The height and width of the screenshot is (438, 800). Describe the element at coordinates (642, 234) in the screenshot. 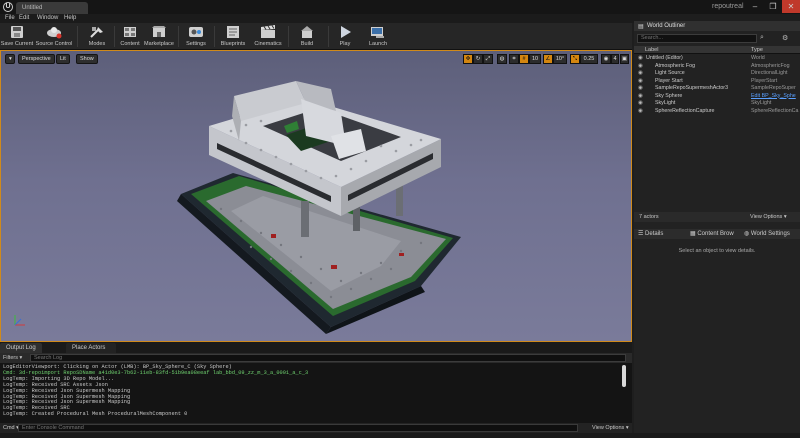

I see `details-icon: ☰` at that location.